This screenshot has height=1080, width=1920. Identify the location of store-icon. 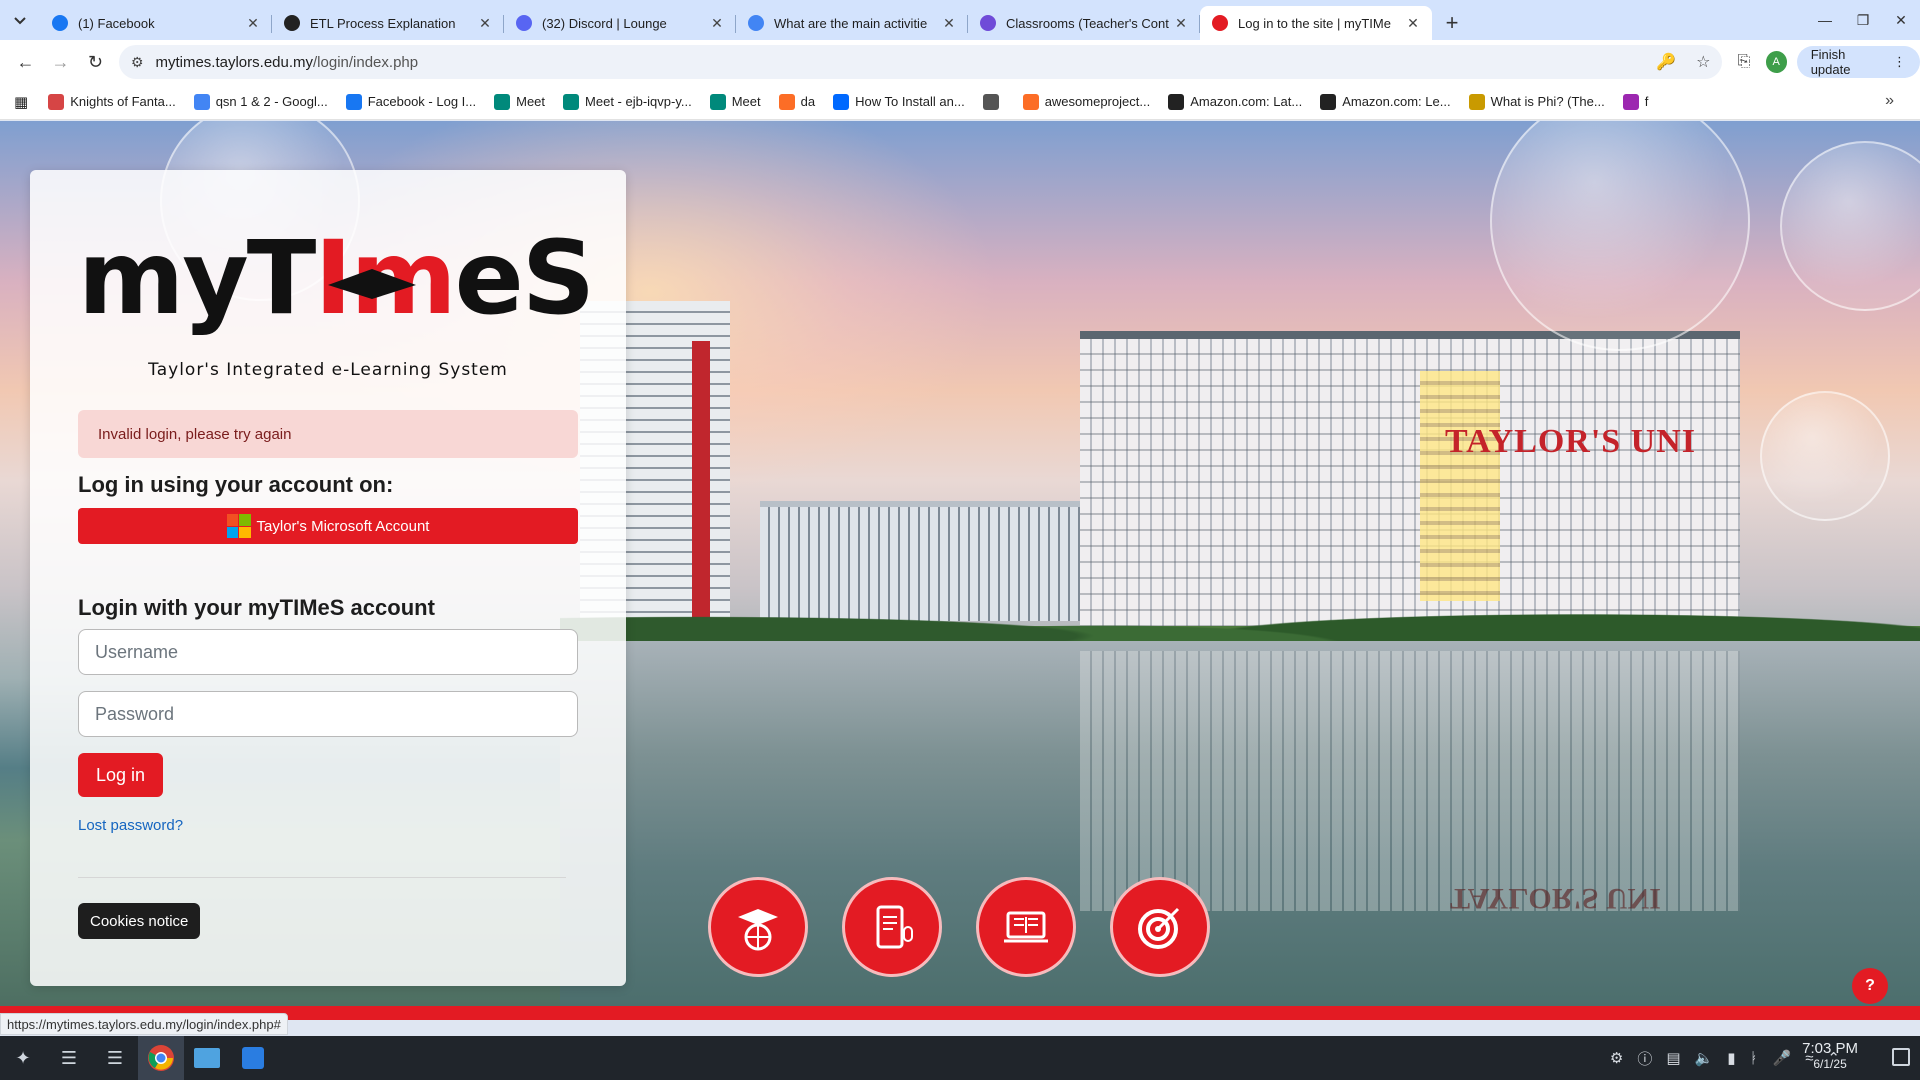
(253, 1058).